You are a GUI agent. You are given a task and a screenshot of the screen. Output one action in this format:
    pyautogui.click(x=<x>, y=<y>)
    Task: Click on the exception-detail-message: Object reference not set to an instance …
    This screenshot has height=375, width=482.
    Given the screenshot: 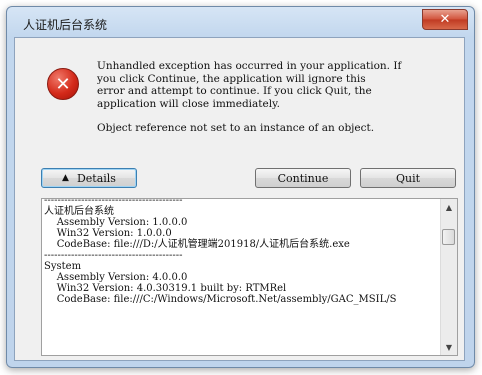 What is the action you would take?
    pyautogui.click(x=236, y=128)
    